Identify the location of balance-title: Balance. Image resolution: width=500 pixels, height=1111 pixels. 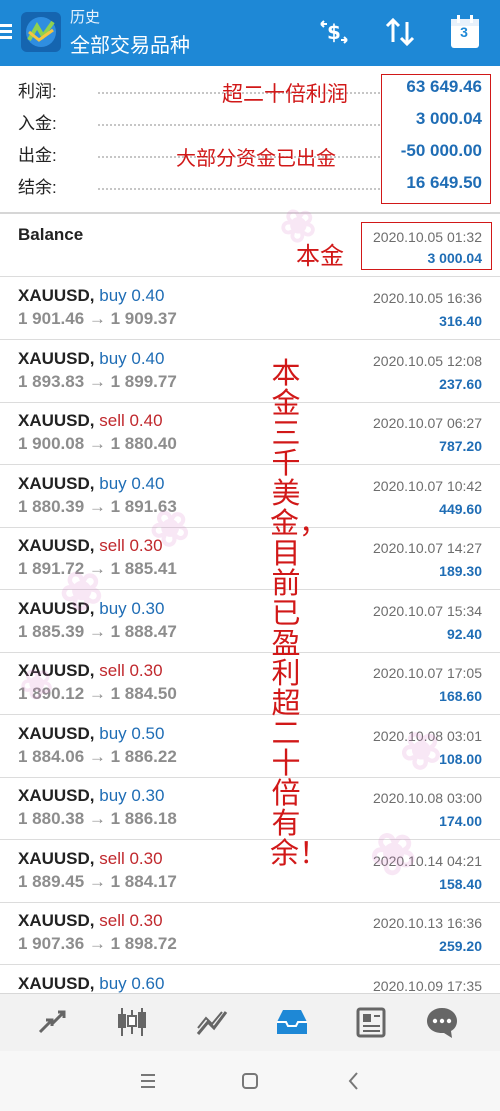
(51, 234).